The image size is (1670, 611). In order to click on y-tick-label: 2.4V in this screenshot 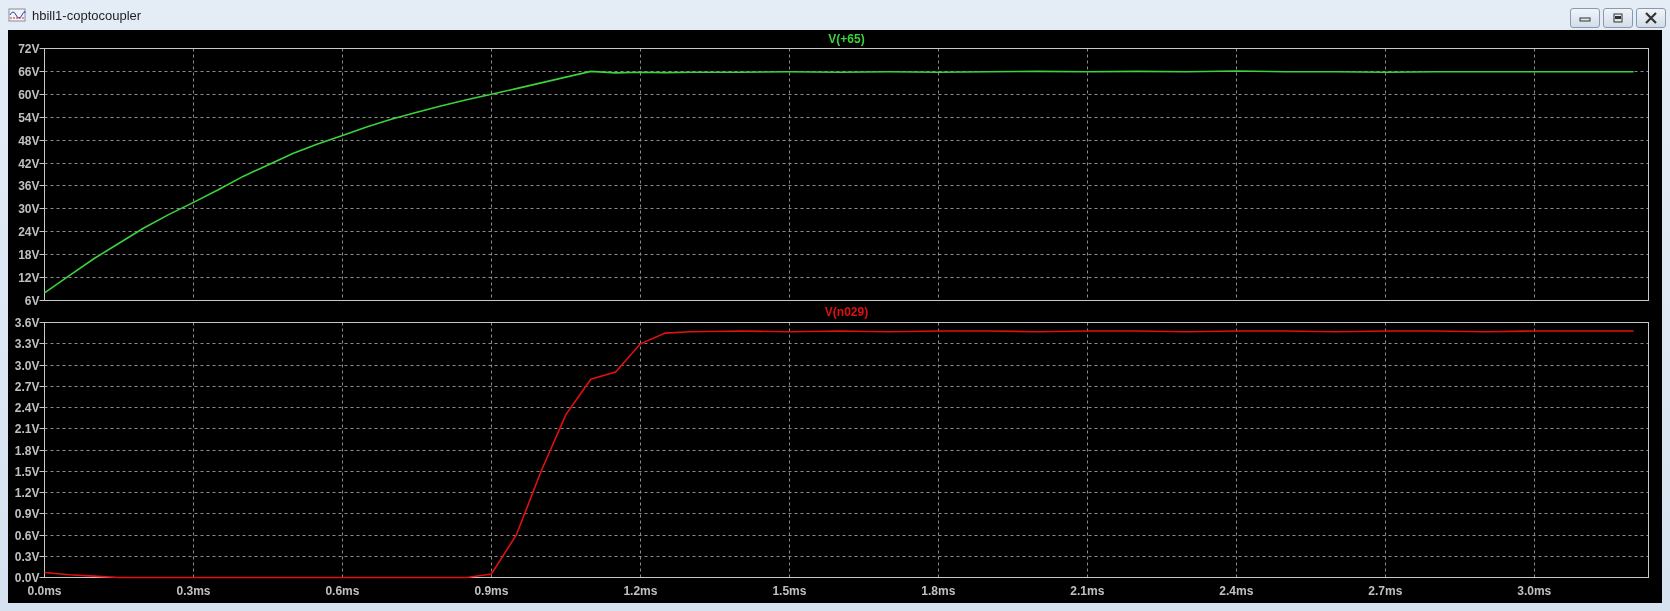, I will do `click(27, 408)`.